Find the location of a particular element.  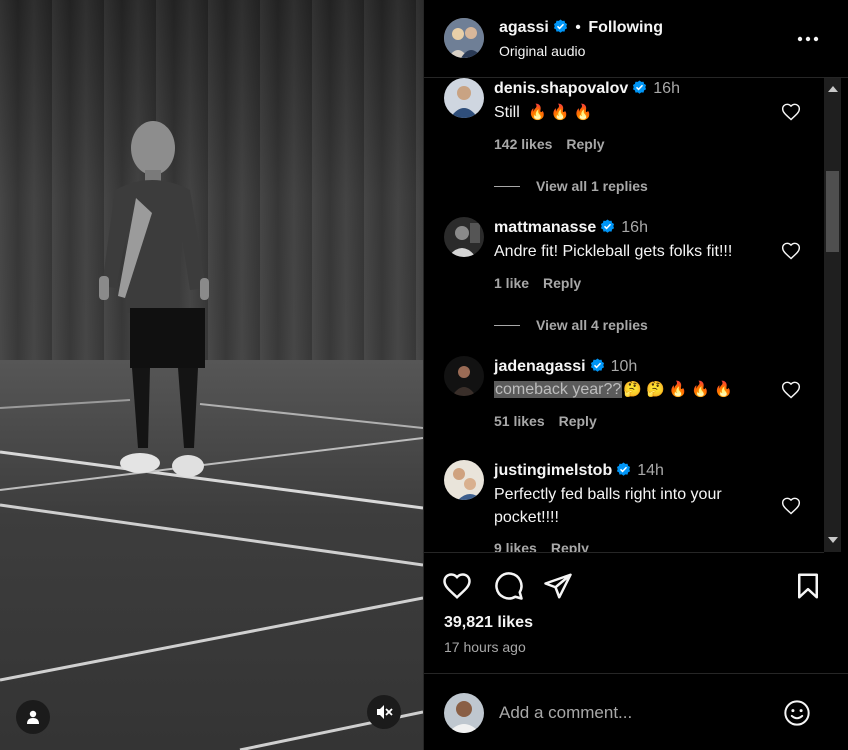

comment-likes: 1 like is located at coordinates (511, 283).